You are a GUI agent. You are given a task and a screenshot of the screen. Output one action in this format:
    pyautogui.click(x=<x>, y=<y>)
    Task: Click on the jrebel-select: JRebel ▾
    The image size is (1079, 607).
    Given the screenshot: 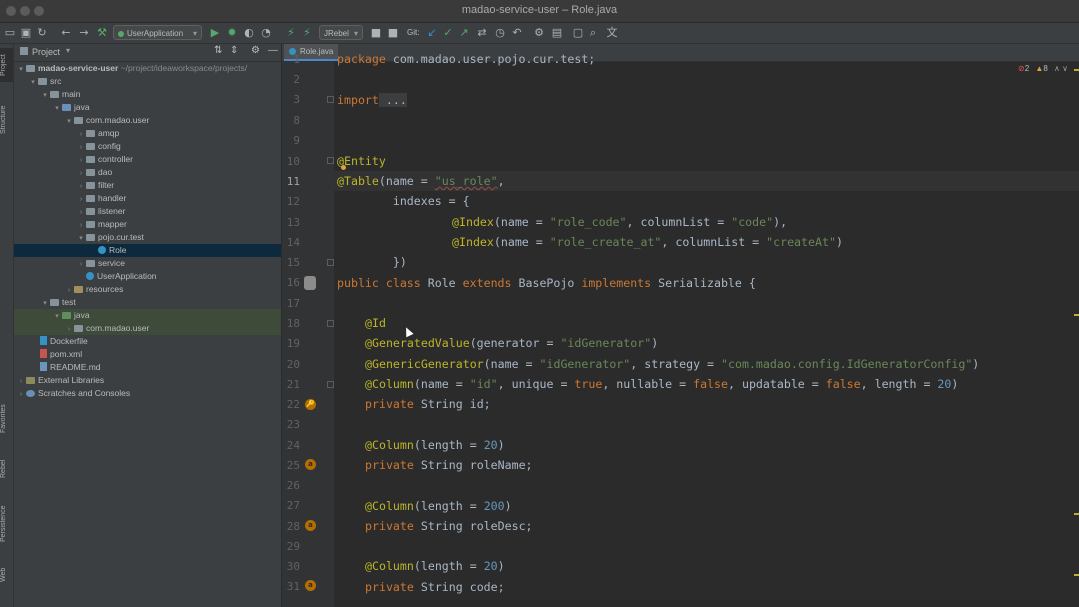 What is the action you would take?
    pyautogui.click(x=341, y=32)
    